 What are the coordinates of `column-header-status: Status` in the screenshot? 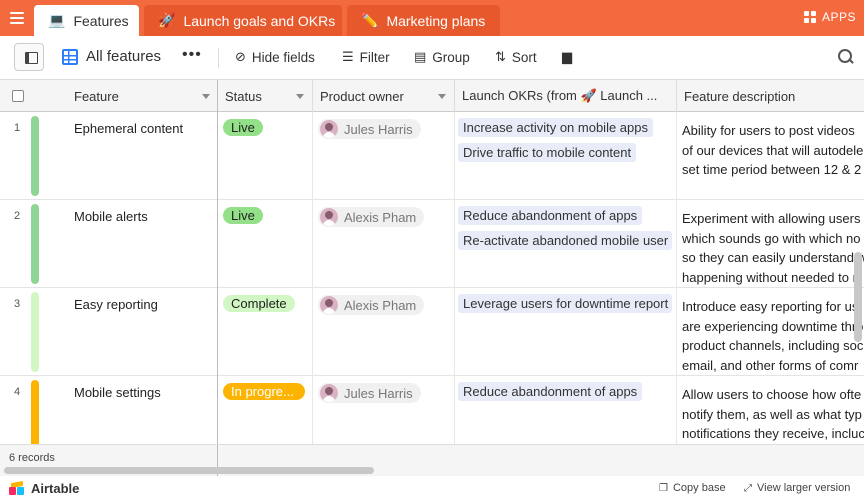 It's located at (265, 96).